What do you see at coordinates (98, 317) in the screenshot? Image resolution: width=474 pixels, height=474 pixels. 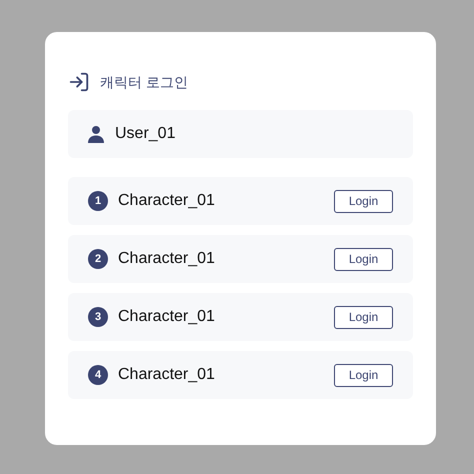 I see `number-badge: 3` at bounding box center [98, 317].